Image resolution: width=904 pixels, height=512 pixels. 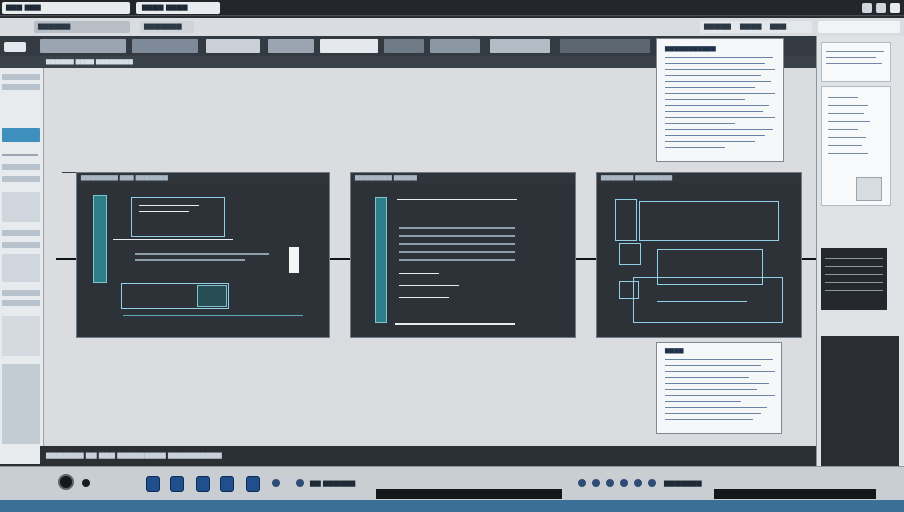 What do you see at coordinates (463, 178) in the screenshot?
I see `slide-header: ▆▆▆▆▆▆▆▆ ▆▆▆▆▆` at bounding box center [463, 178].